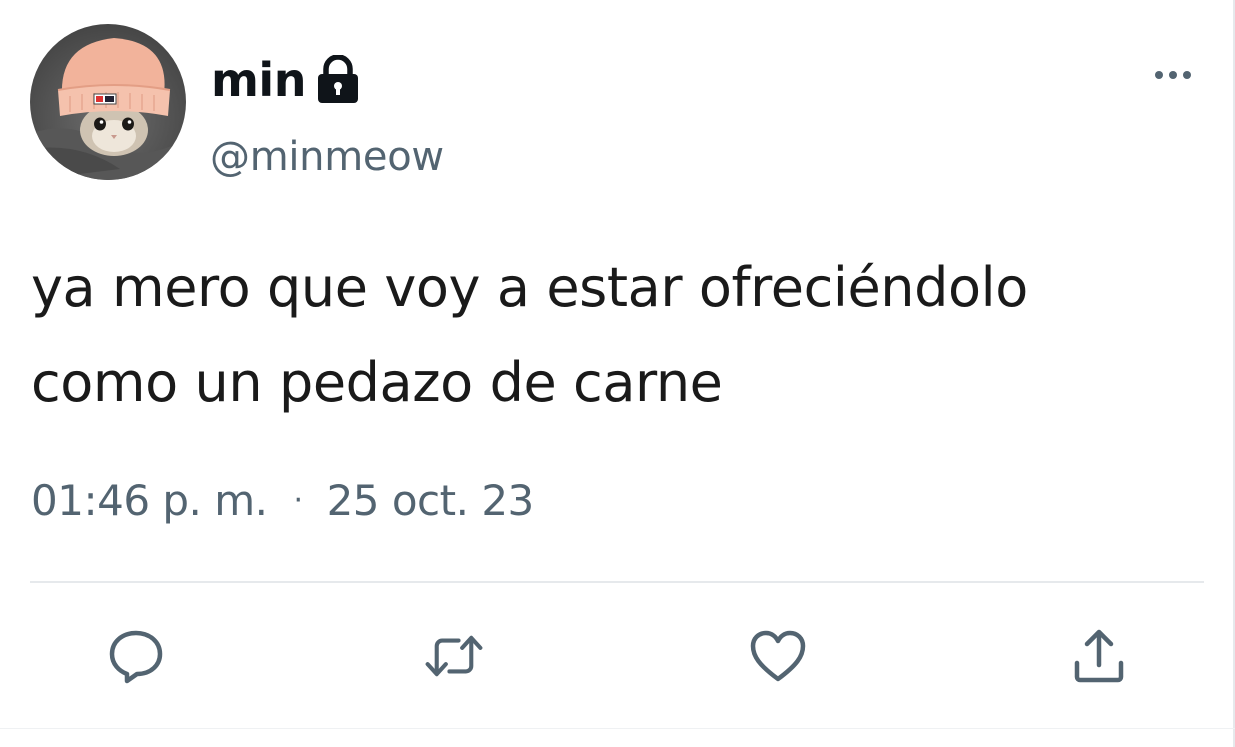 Image resolution: width=1235 pixels, height=747 pixels. I want to click on tweet-meta: 01:46 p. m. · 25 oct. 23, so click(282, 500).